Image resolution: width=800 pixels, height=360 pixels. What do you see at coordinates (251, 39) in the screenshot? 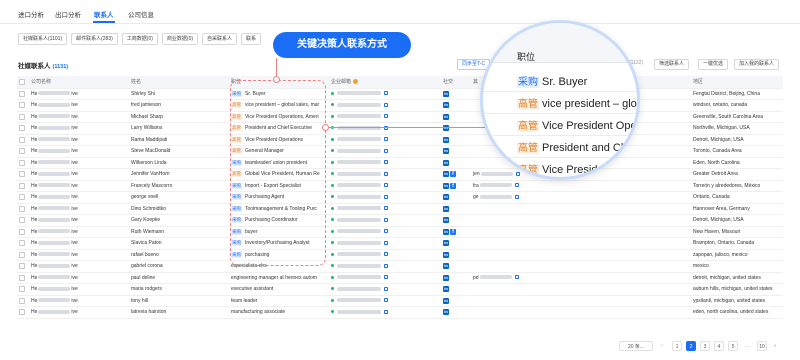
I see `filter-contact-more: 联系` at bounding box center [251, 39].